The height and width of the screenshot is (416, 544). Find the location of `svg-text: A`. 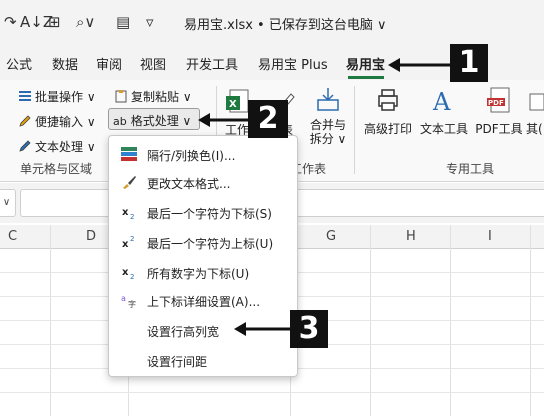

svg-text: A is located at coordinates (441, 101).